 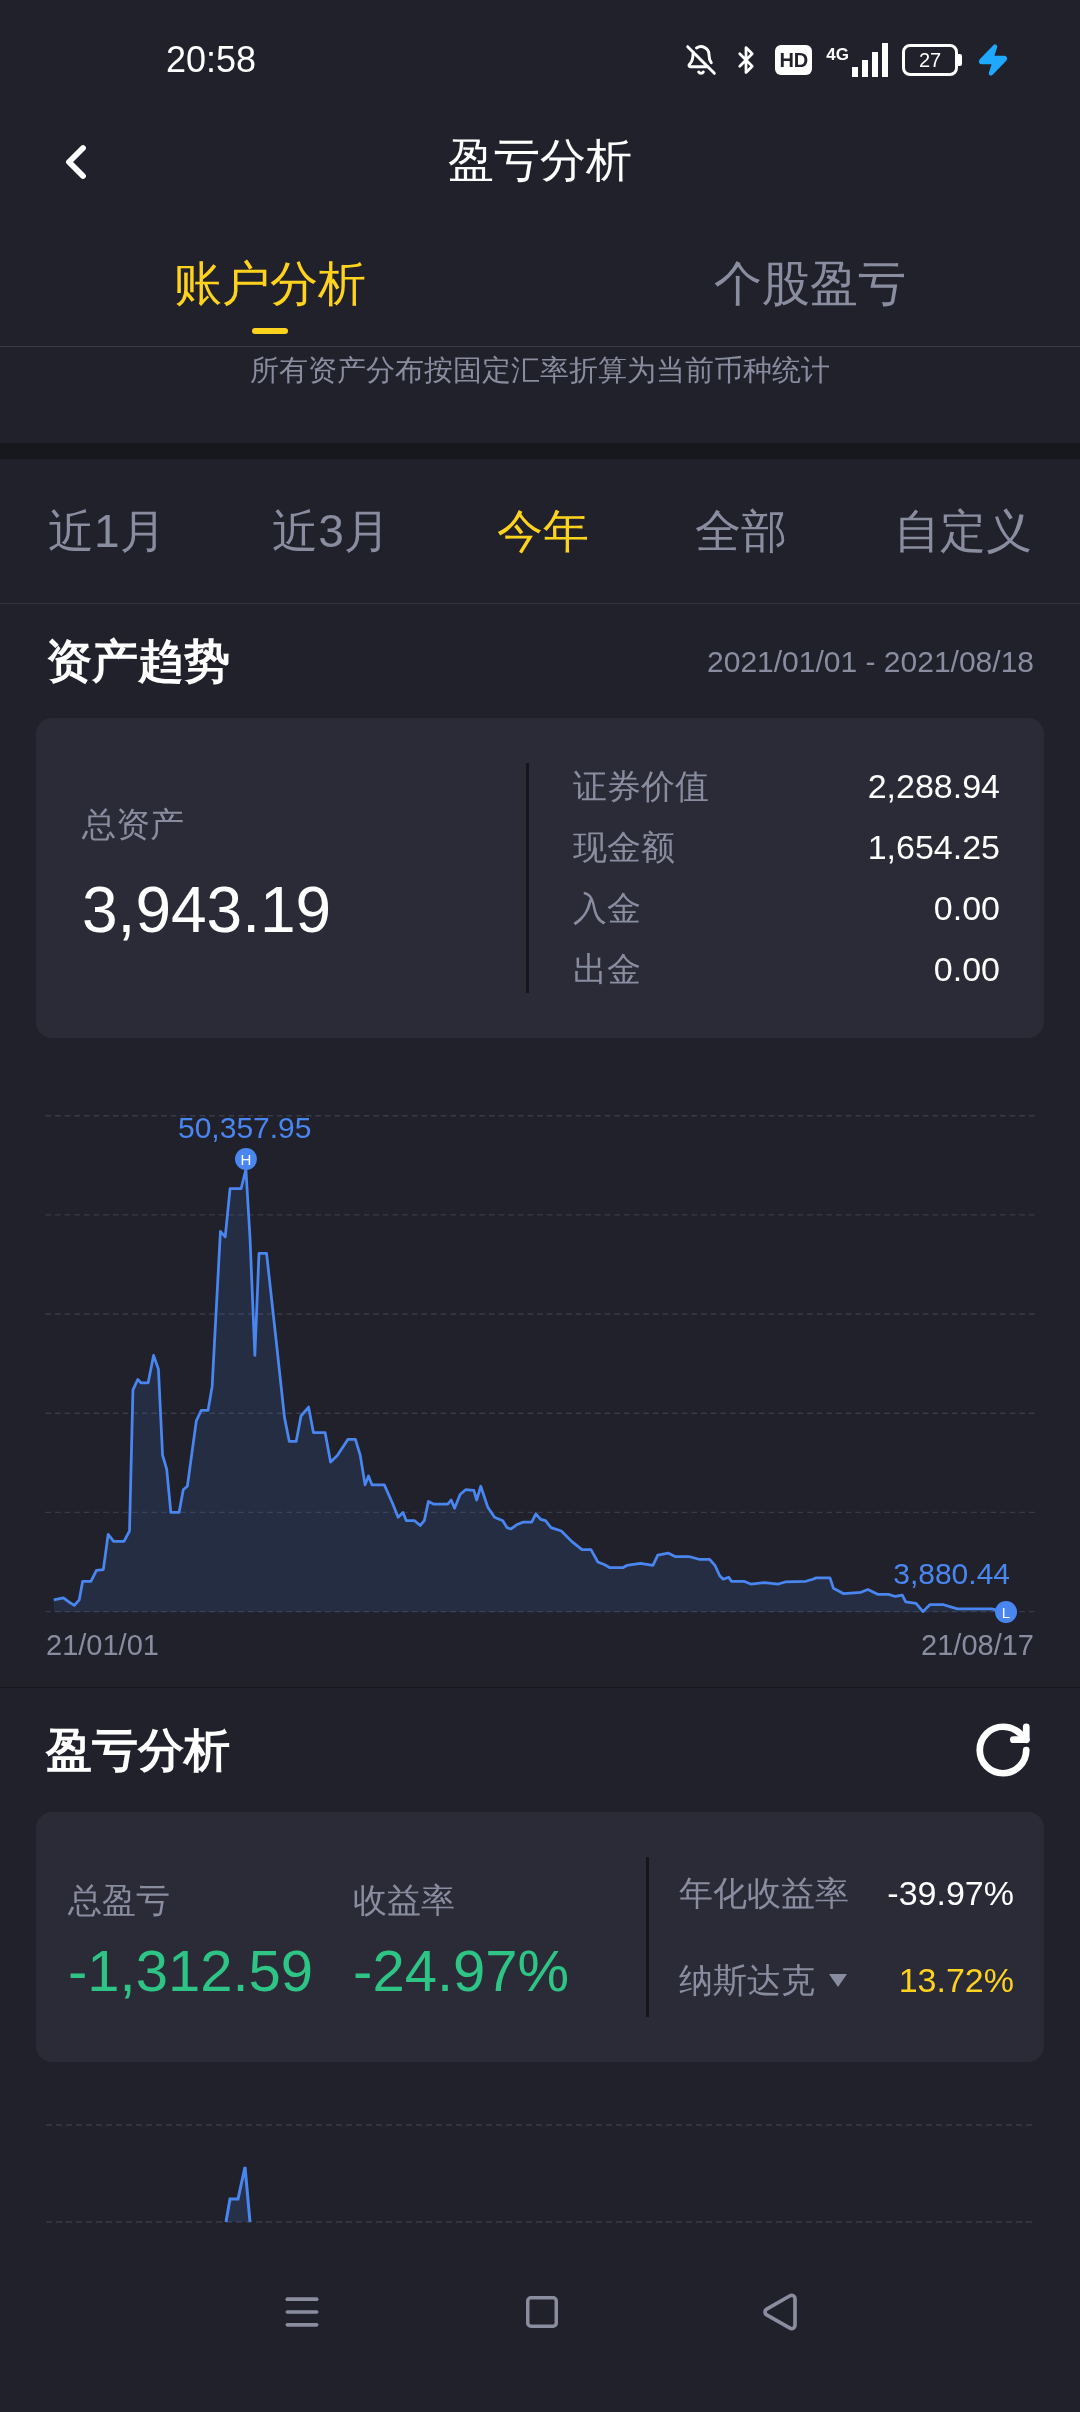 What do you see at coordinates (741, 531) in the screenshot?
I see `period-tab: 全部` at bounding box center [741, 531].